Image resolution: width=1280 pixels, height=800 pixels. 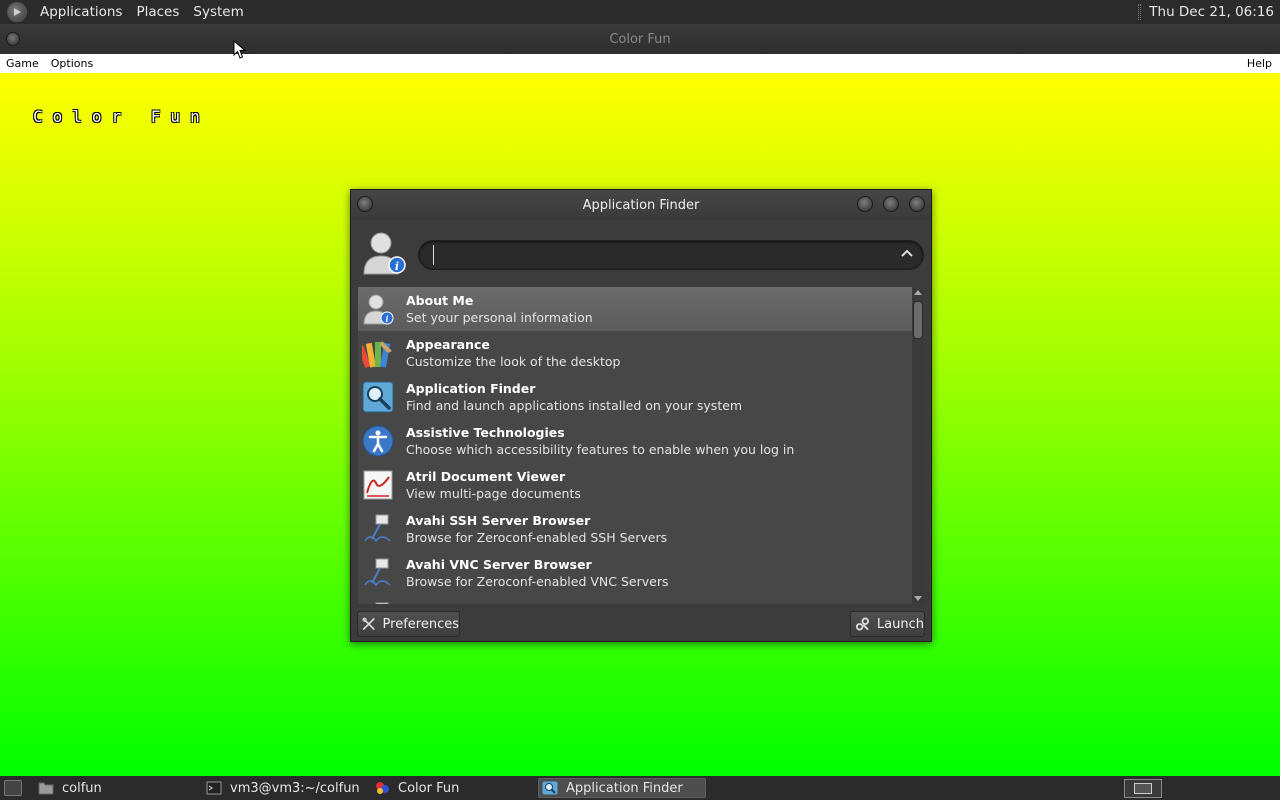 I want to click on scrollbar-thumb, so click(x=918, y=320).